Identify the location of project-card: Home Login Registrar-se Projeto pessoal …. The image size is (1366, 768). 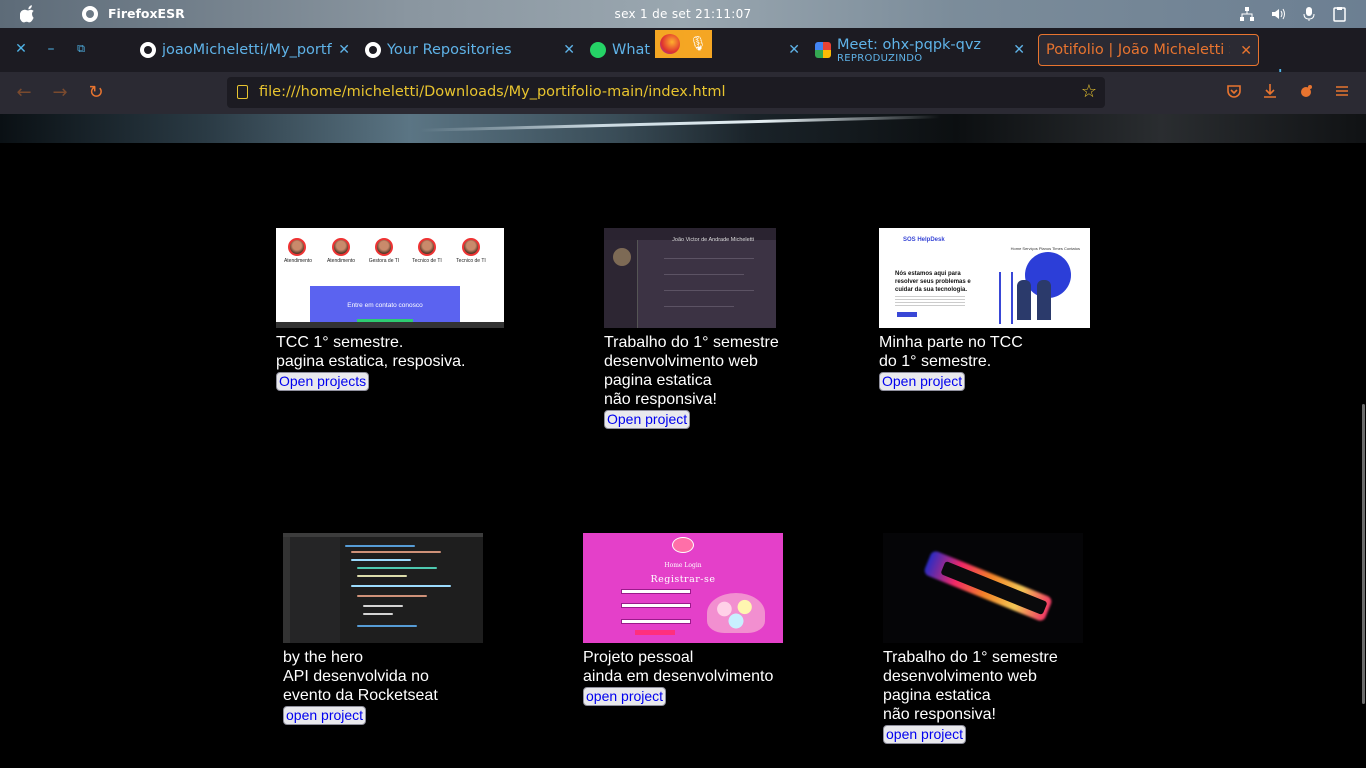
(683, 619).